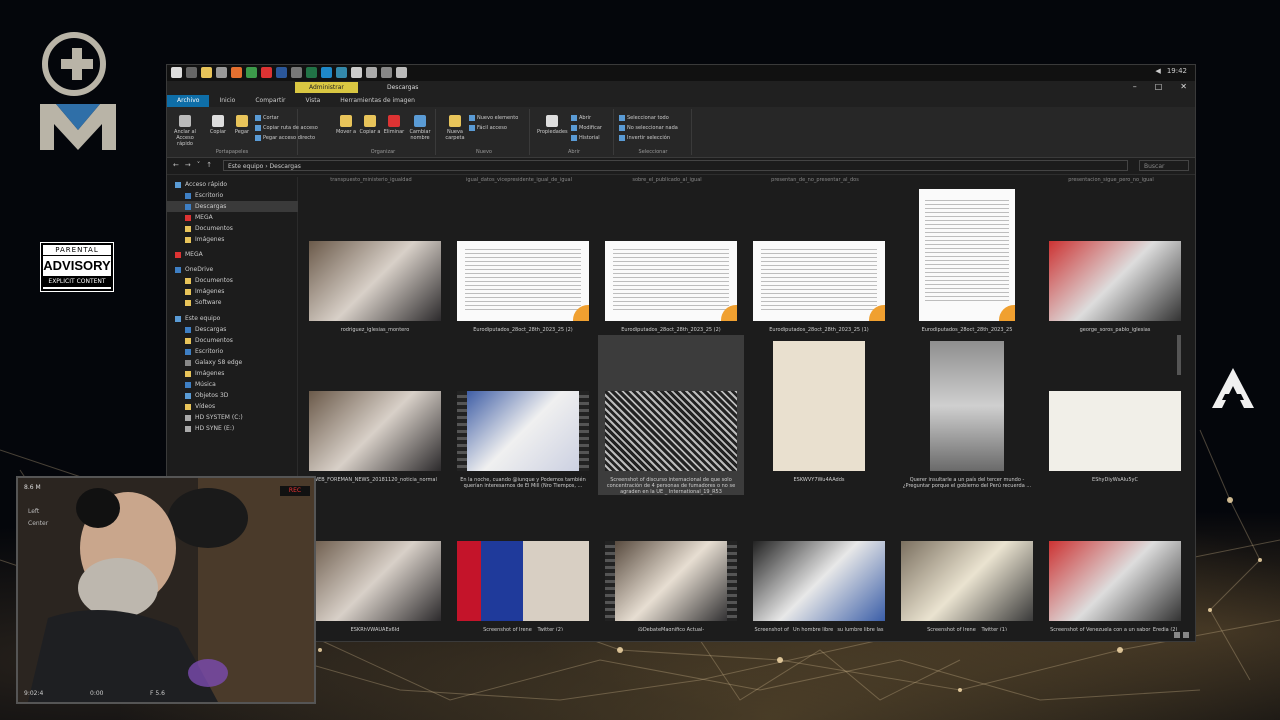 The image size is (1280, 720). What do you see at coordinates (1115, 265) in the screenshot?
I see `file-tile: george_soros_pablo_iglesias` at bounding box center [1115, 265].